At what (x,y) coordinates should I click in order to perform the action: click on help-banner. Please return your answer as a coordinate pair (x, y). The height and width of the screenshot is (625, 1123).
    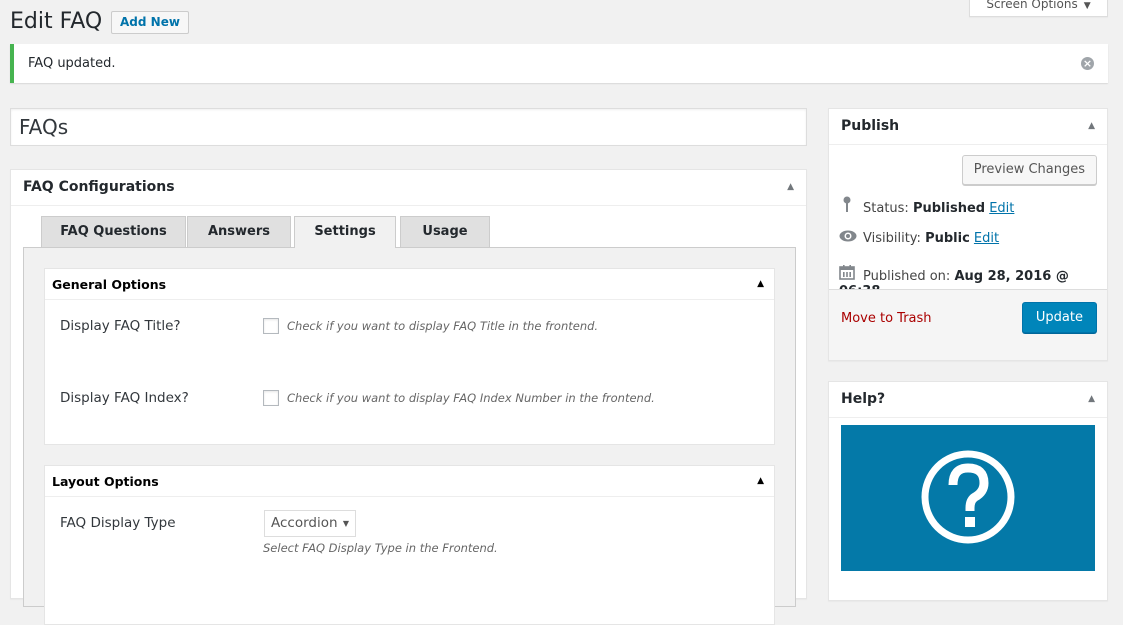
    Looking at the image, I should click on (968, 498).